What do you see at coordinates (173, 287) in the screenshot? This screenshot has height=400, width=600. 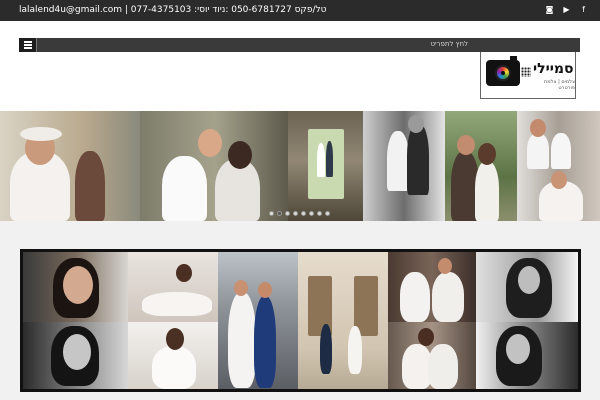 I see `gallery-photo-bride-bed` at bounding box center [173, 287].